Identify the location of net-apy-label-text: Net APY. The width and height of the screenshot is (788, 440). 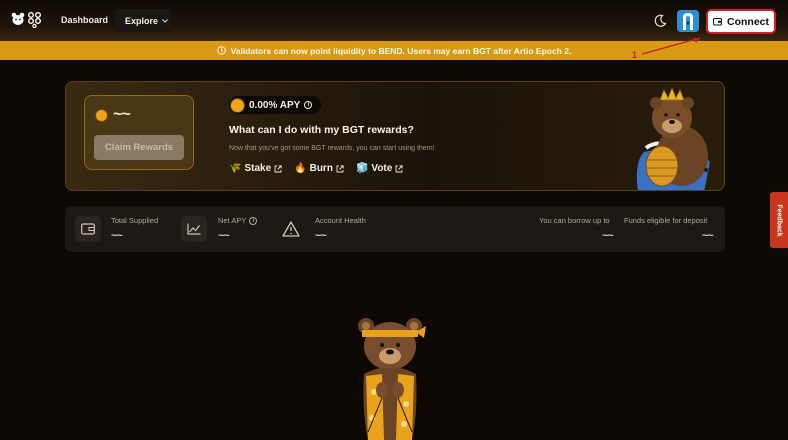
(232, 220).